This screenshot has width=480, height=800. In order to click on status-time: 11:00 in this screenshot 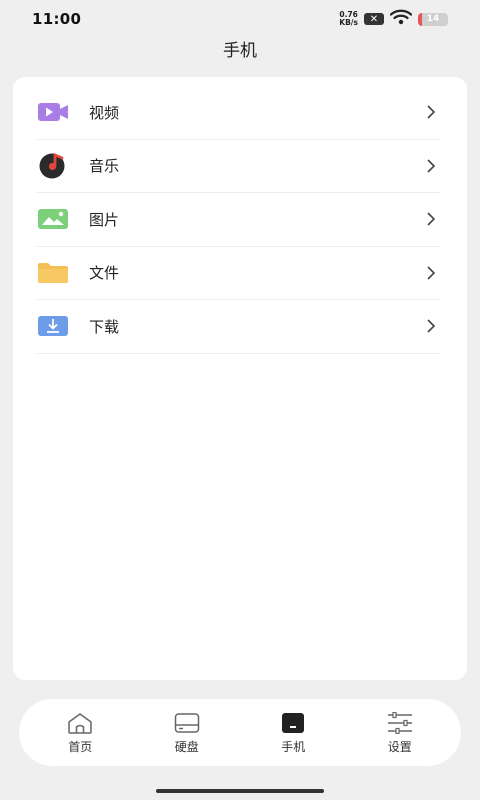, I will do `click(57, 19)`.